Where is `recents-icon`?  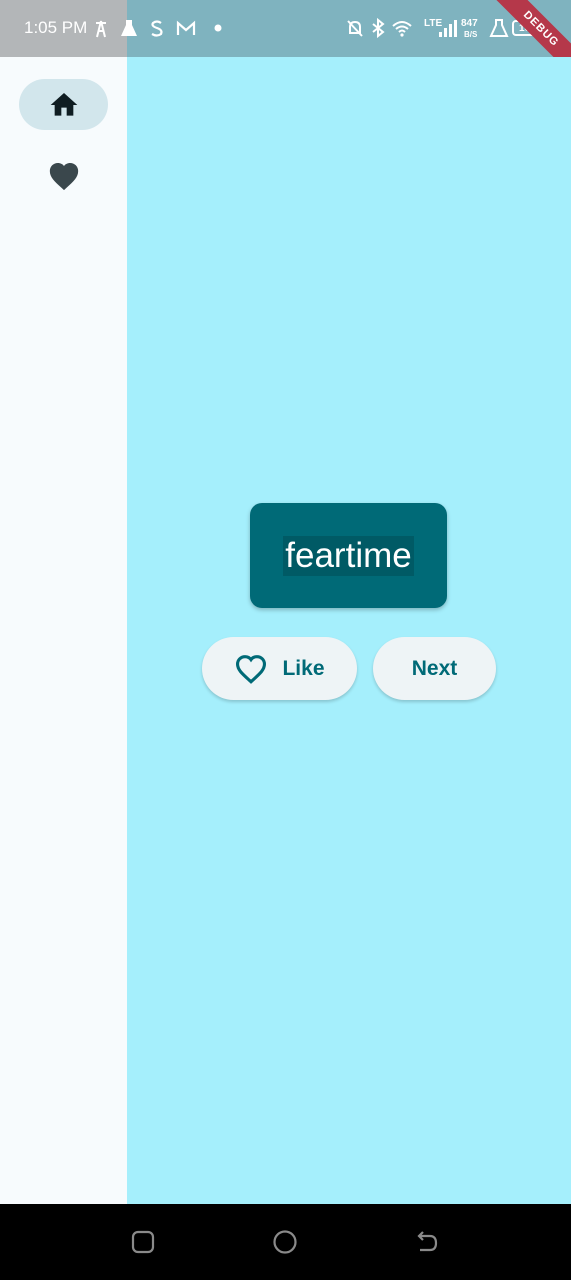 recents-icon is located at coordinates (143, 1242).